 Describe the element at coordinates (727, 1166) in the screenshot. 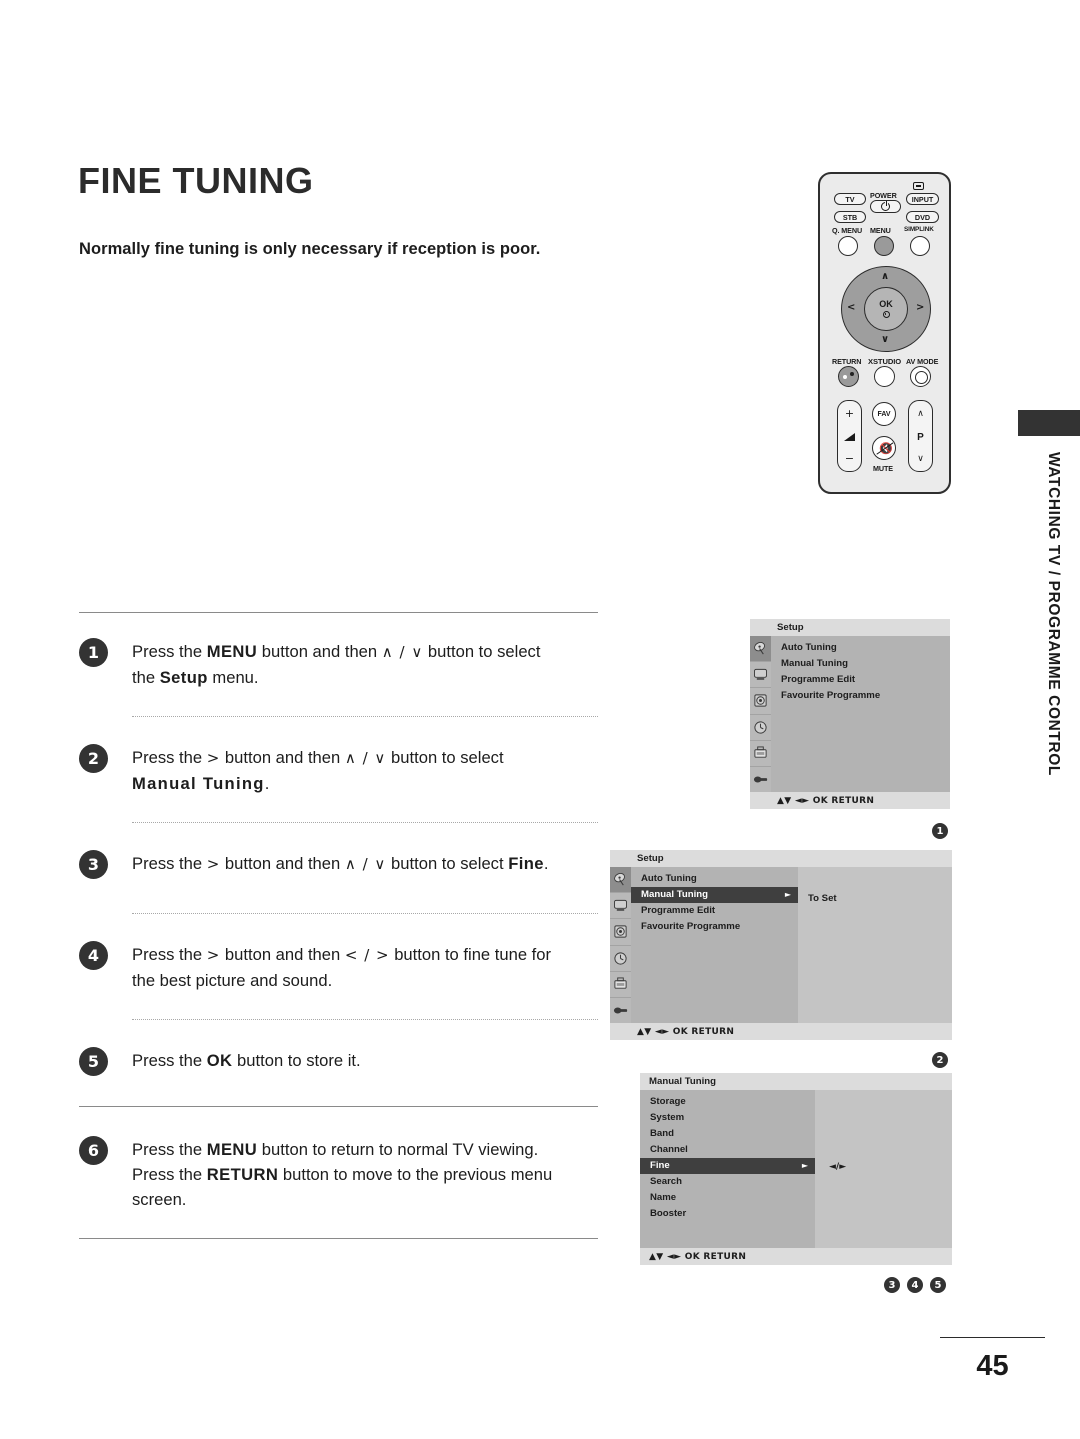

I see `osd3-item-4: Fine ►` at that location.